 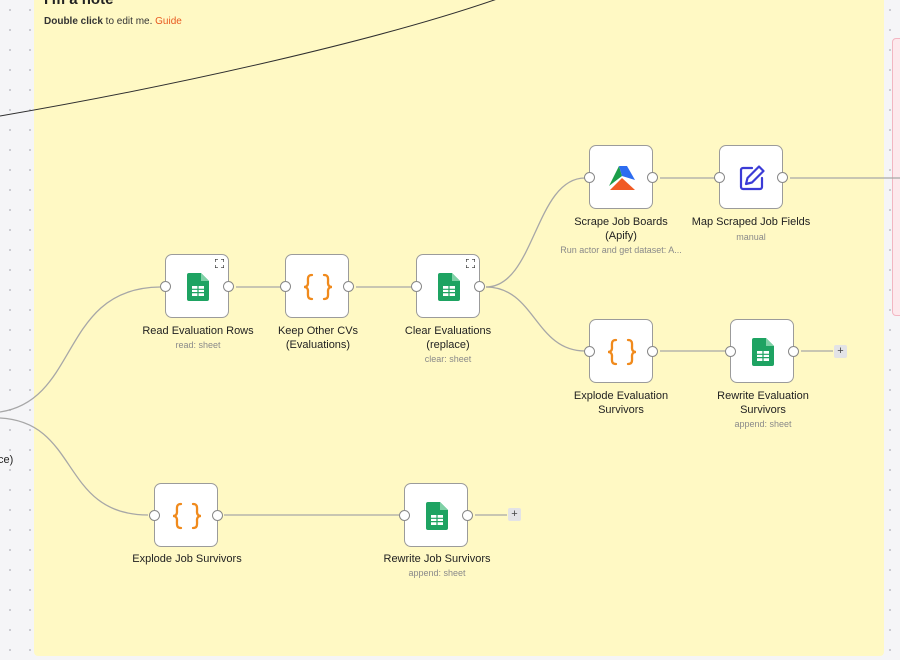 I want to click on sticky-note-bold: Double click, so click(x=73, y=21).